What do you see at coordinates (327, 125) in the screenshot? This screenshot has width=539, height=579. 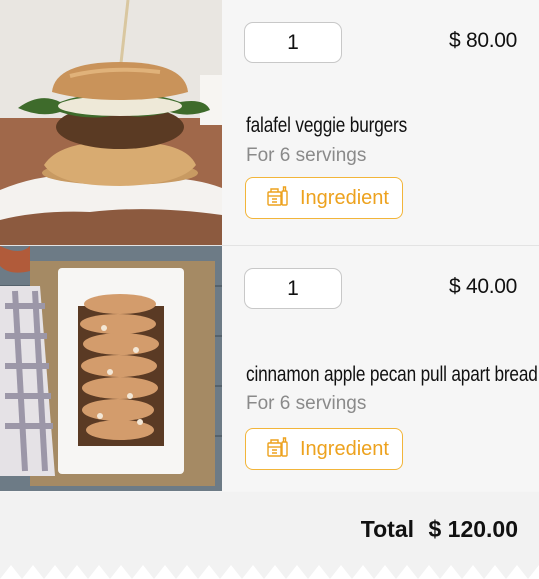 I see `recipe-name: falafel veggie burgers` at bounding box center [327, 125].